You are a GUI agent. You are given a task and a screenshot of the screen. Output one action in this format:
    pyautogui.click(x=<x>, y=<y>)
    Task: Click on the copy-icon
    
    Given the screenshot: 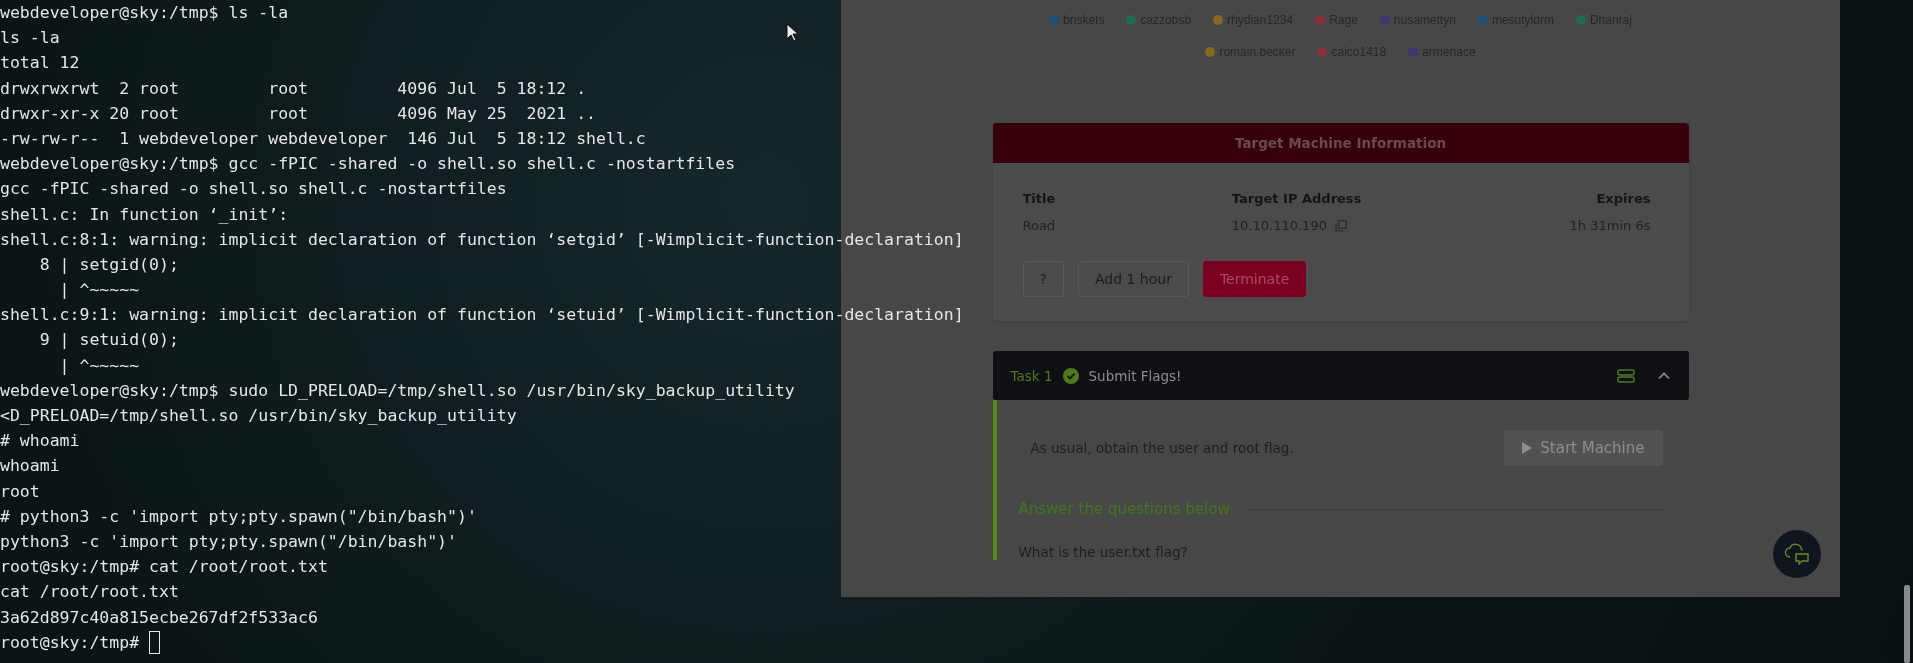 What is the action you would take?
    pyautogui.click(x=1340, y=225)
    